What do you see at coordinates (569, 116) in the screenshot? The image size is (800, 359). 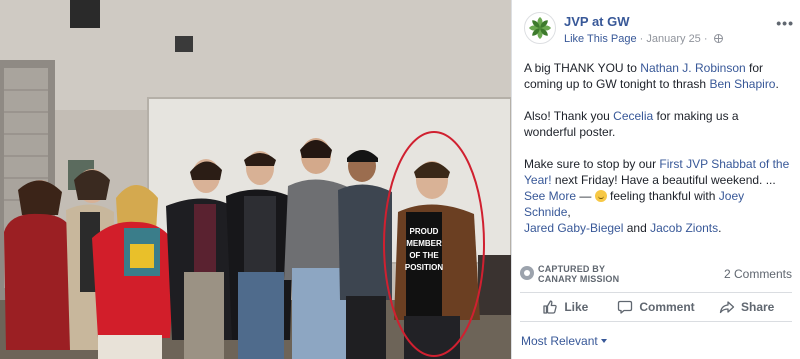 I see `text-run: Also! Thank you` at bounding box center [569, 116].